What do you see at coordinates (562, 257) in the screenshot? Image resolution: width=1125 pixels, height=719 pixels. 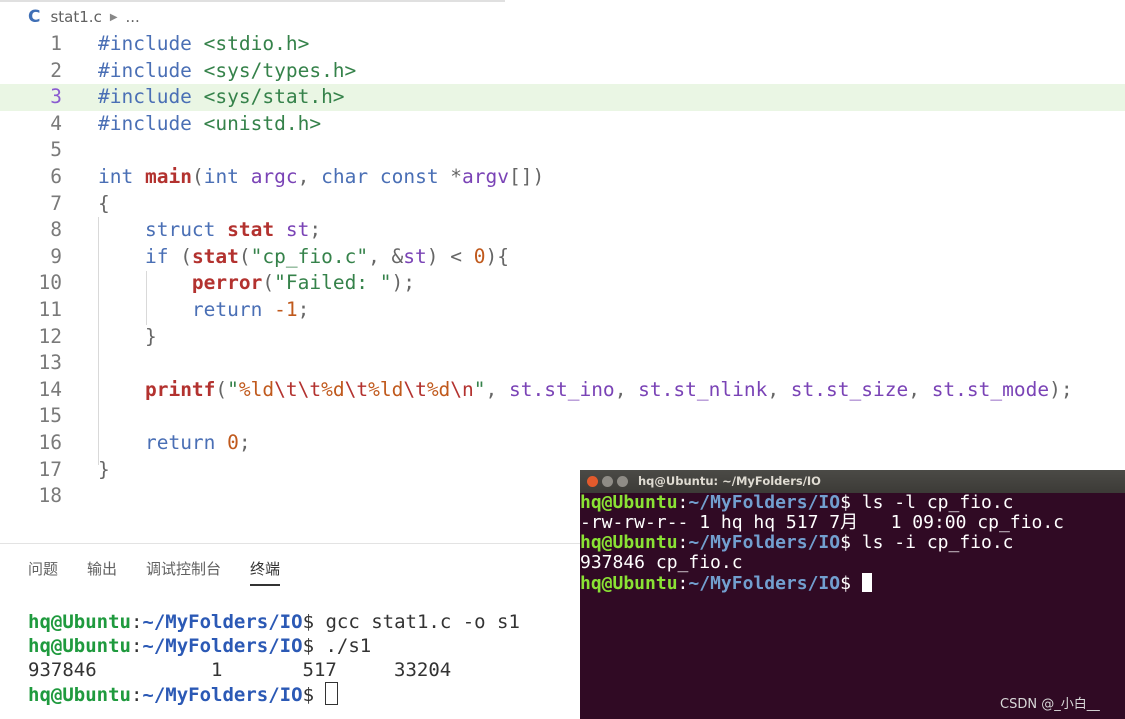 I see `code-line: 9 if (stat("cp_fio.c", &st) < 0){` at bounding box center [562, 257].